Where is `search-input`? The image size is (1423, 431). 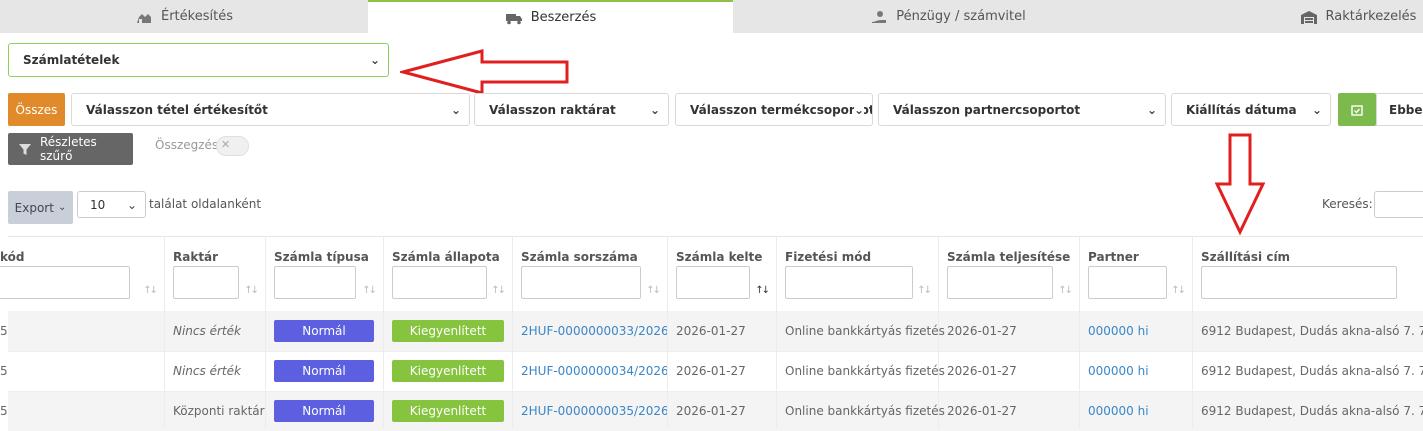
search-input is located at coordinates (1398, 204).